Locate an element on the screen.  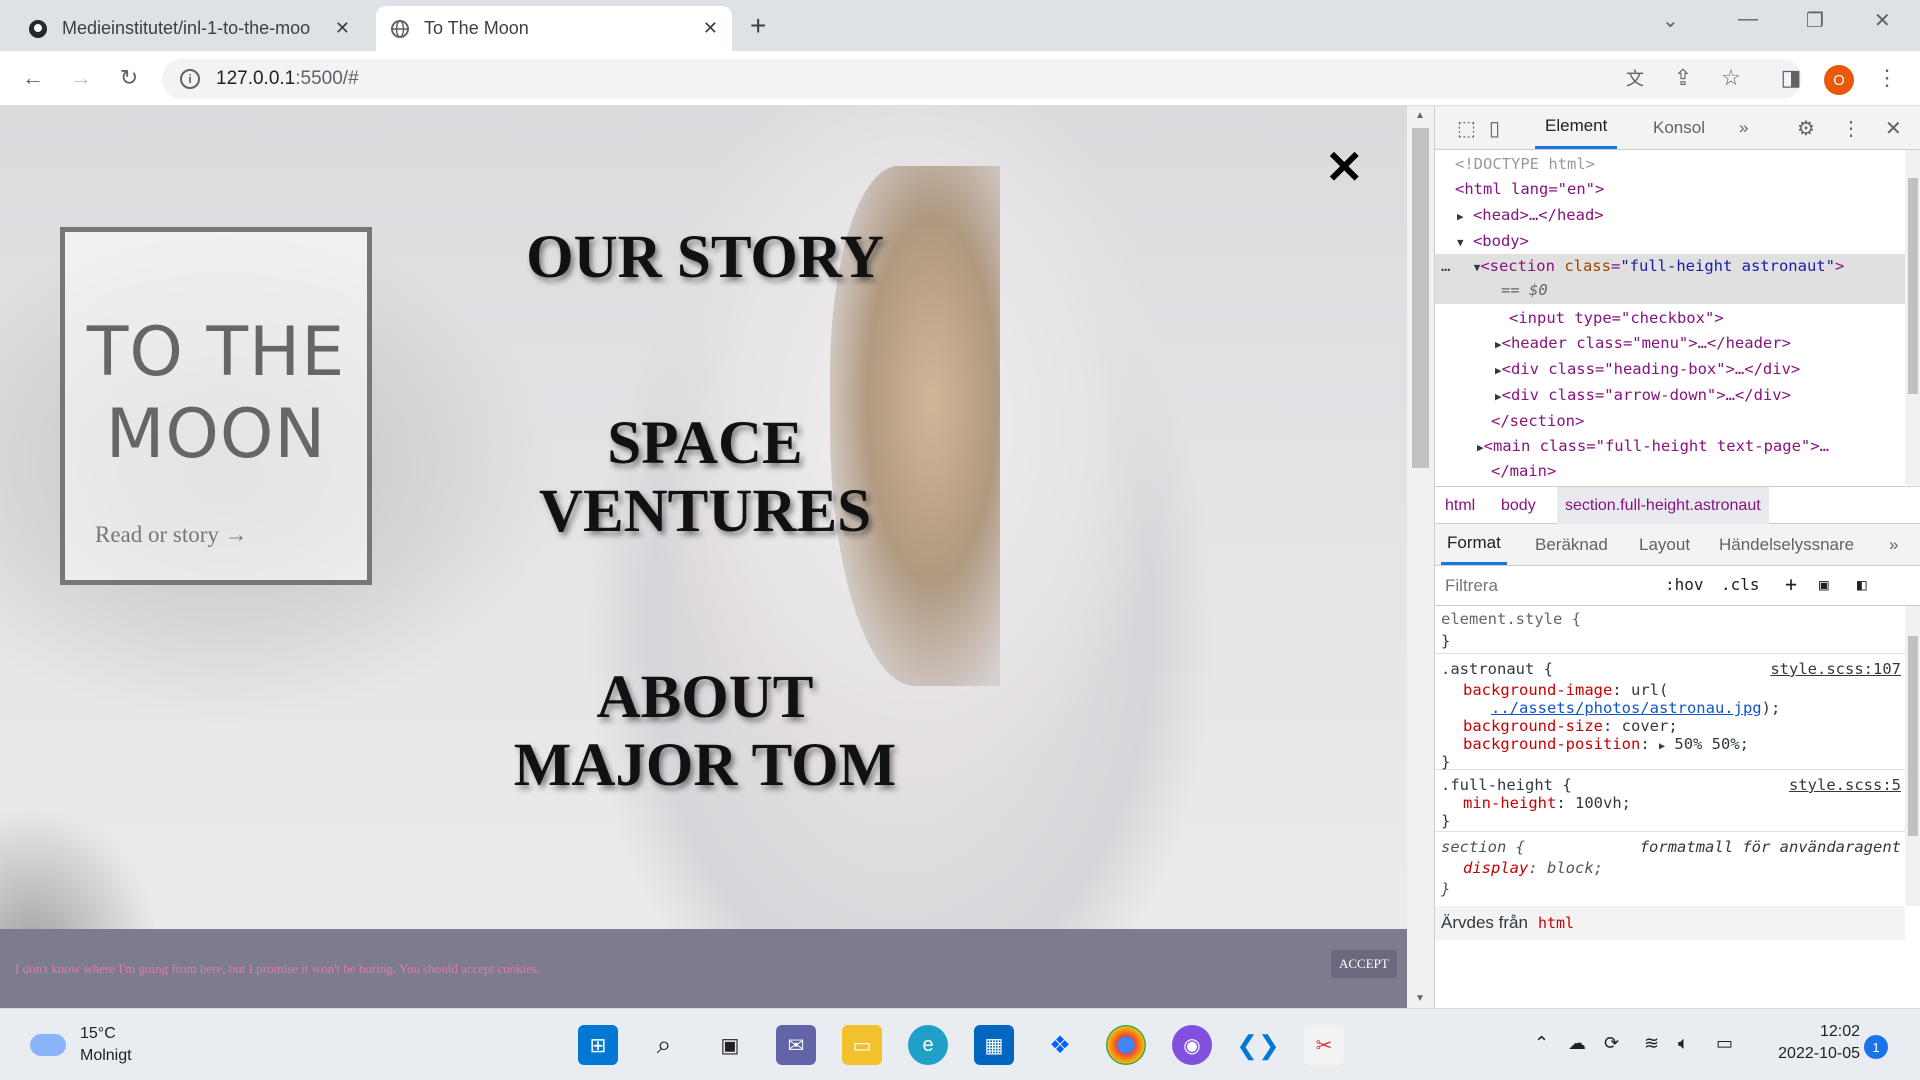
dom-scrollbar is located at coordinates (1912, 317).